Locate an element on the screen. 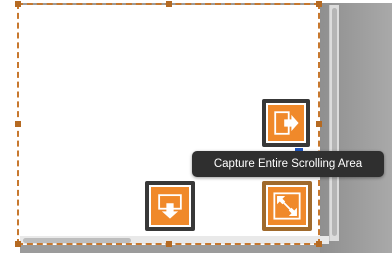  capture-entire-scrolling-area-button is located at coordinates (287, 206).